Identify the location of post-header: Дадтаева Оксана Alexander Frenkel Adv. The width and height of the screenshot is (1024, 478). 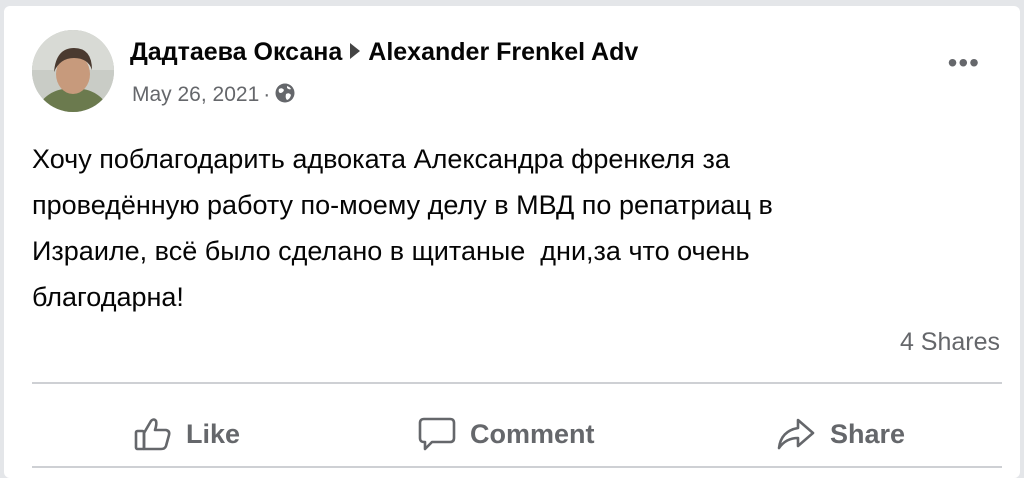
(384, 52).